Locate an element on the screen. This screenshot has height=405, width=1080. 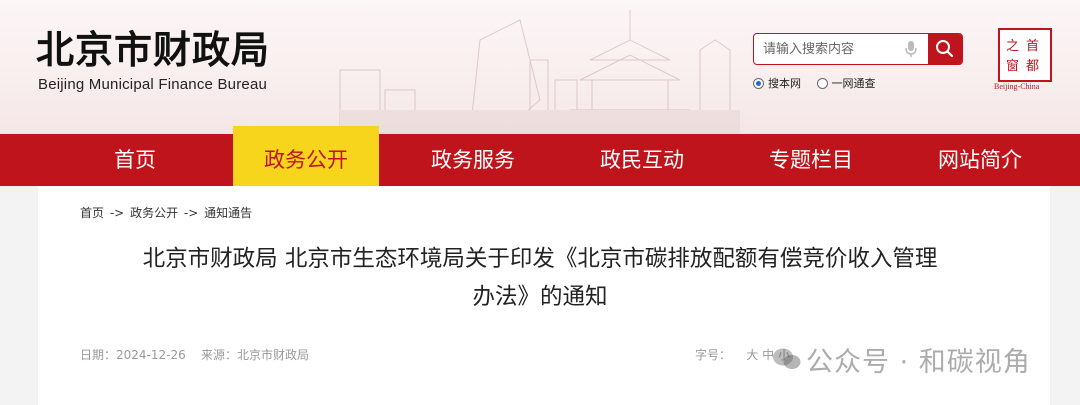
search-button is located at coordinates (945, 49).